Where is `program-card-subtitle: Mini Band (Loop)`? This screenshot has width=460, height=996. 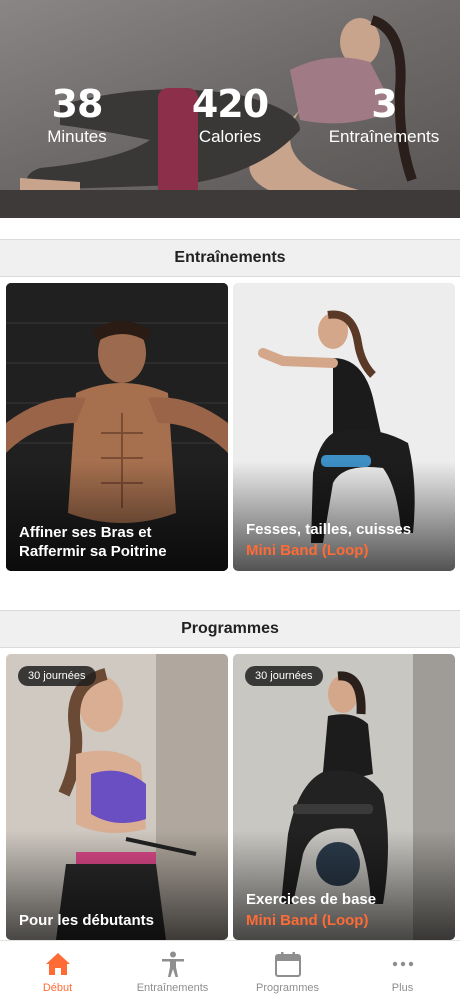
program-card-subtitle: Mini Band (Loop) is located at coordinates (307, 920).